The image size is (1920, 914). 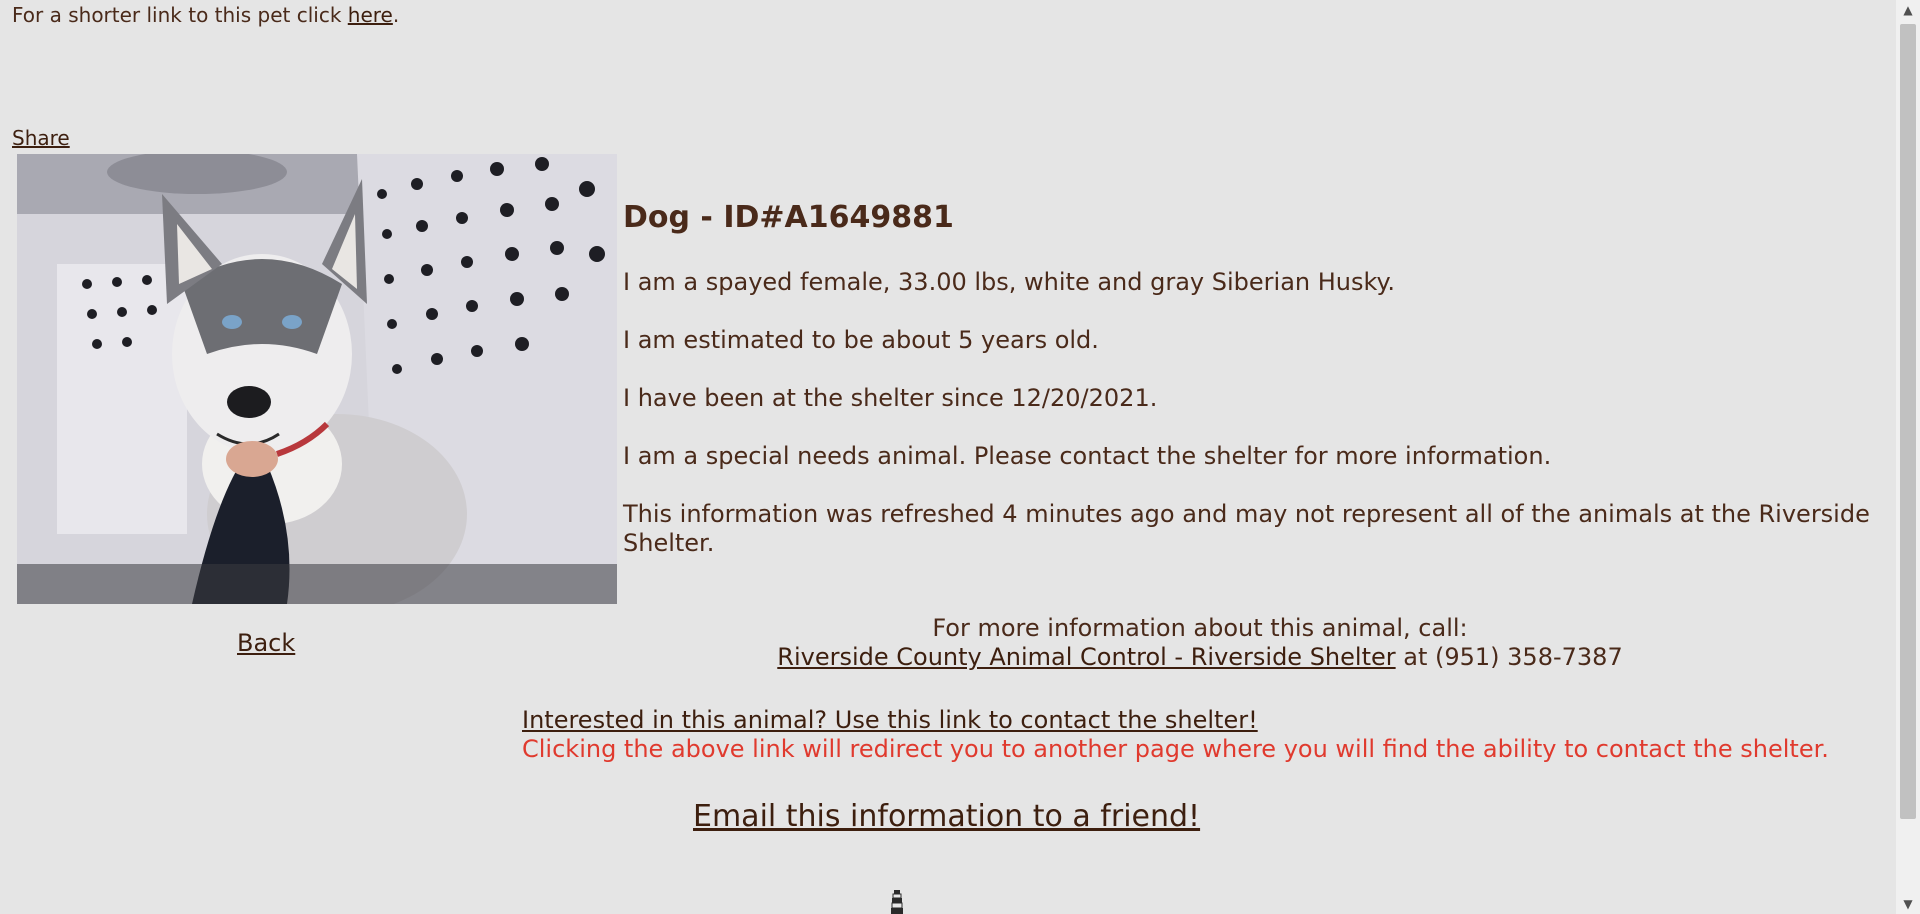 I want to click on pet-title: Dog - ID#A1649881, so click(x=788, y=217).